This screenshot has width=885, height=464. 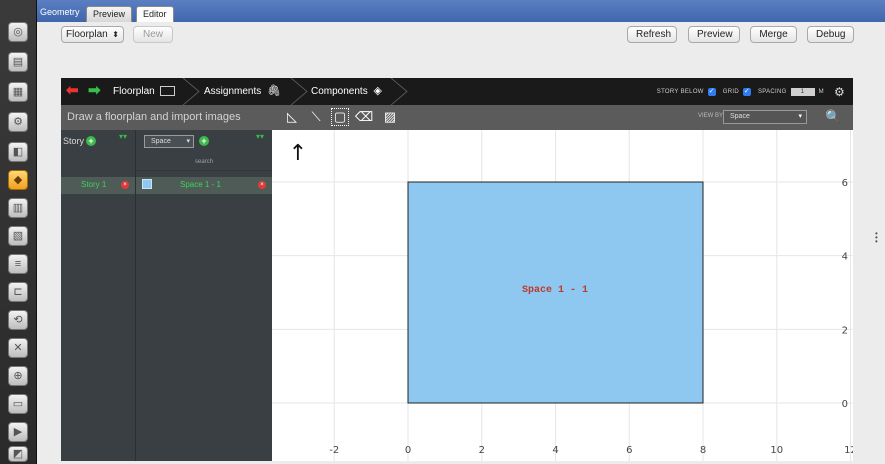 I want to click on north-arrow-icon: ↑, so click(x=298, y=153).